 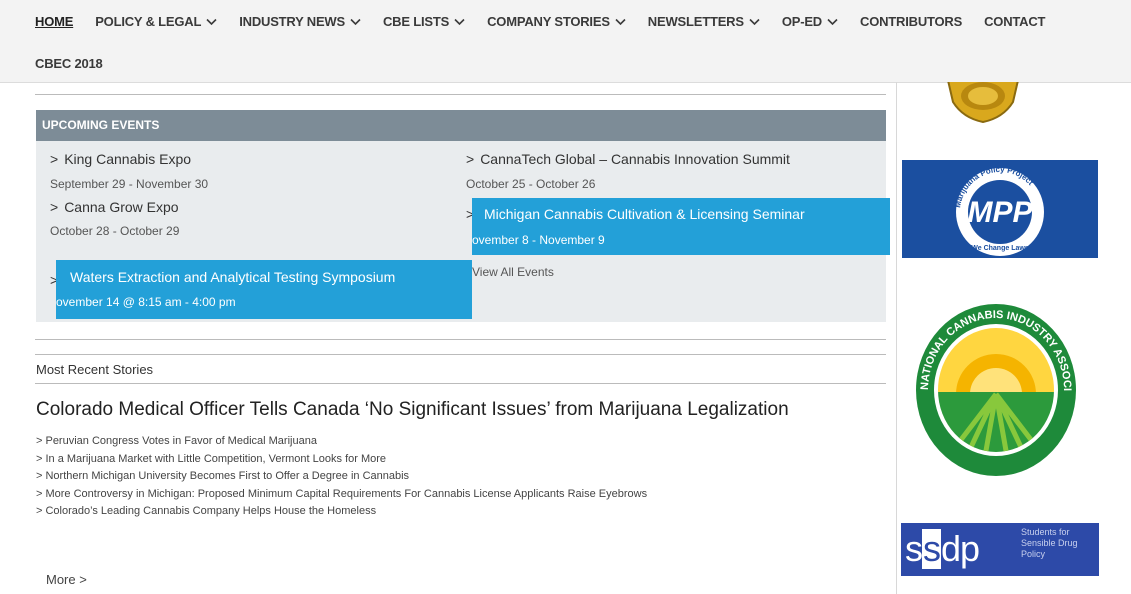 What do you see at coordinates (292, 21) in the screenshot?
I see `nav-label: INDUSTRY NEWS` at bounding box center [292, 21].